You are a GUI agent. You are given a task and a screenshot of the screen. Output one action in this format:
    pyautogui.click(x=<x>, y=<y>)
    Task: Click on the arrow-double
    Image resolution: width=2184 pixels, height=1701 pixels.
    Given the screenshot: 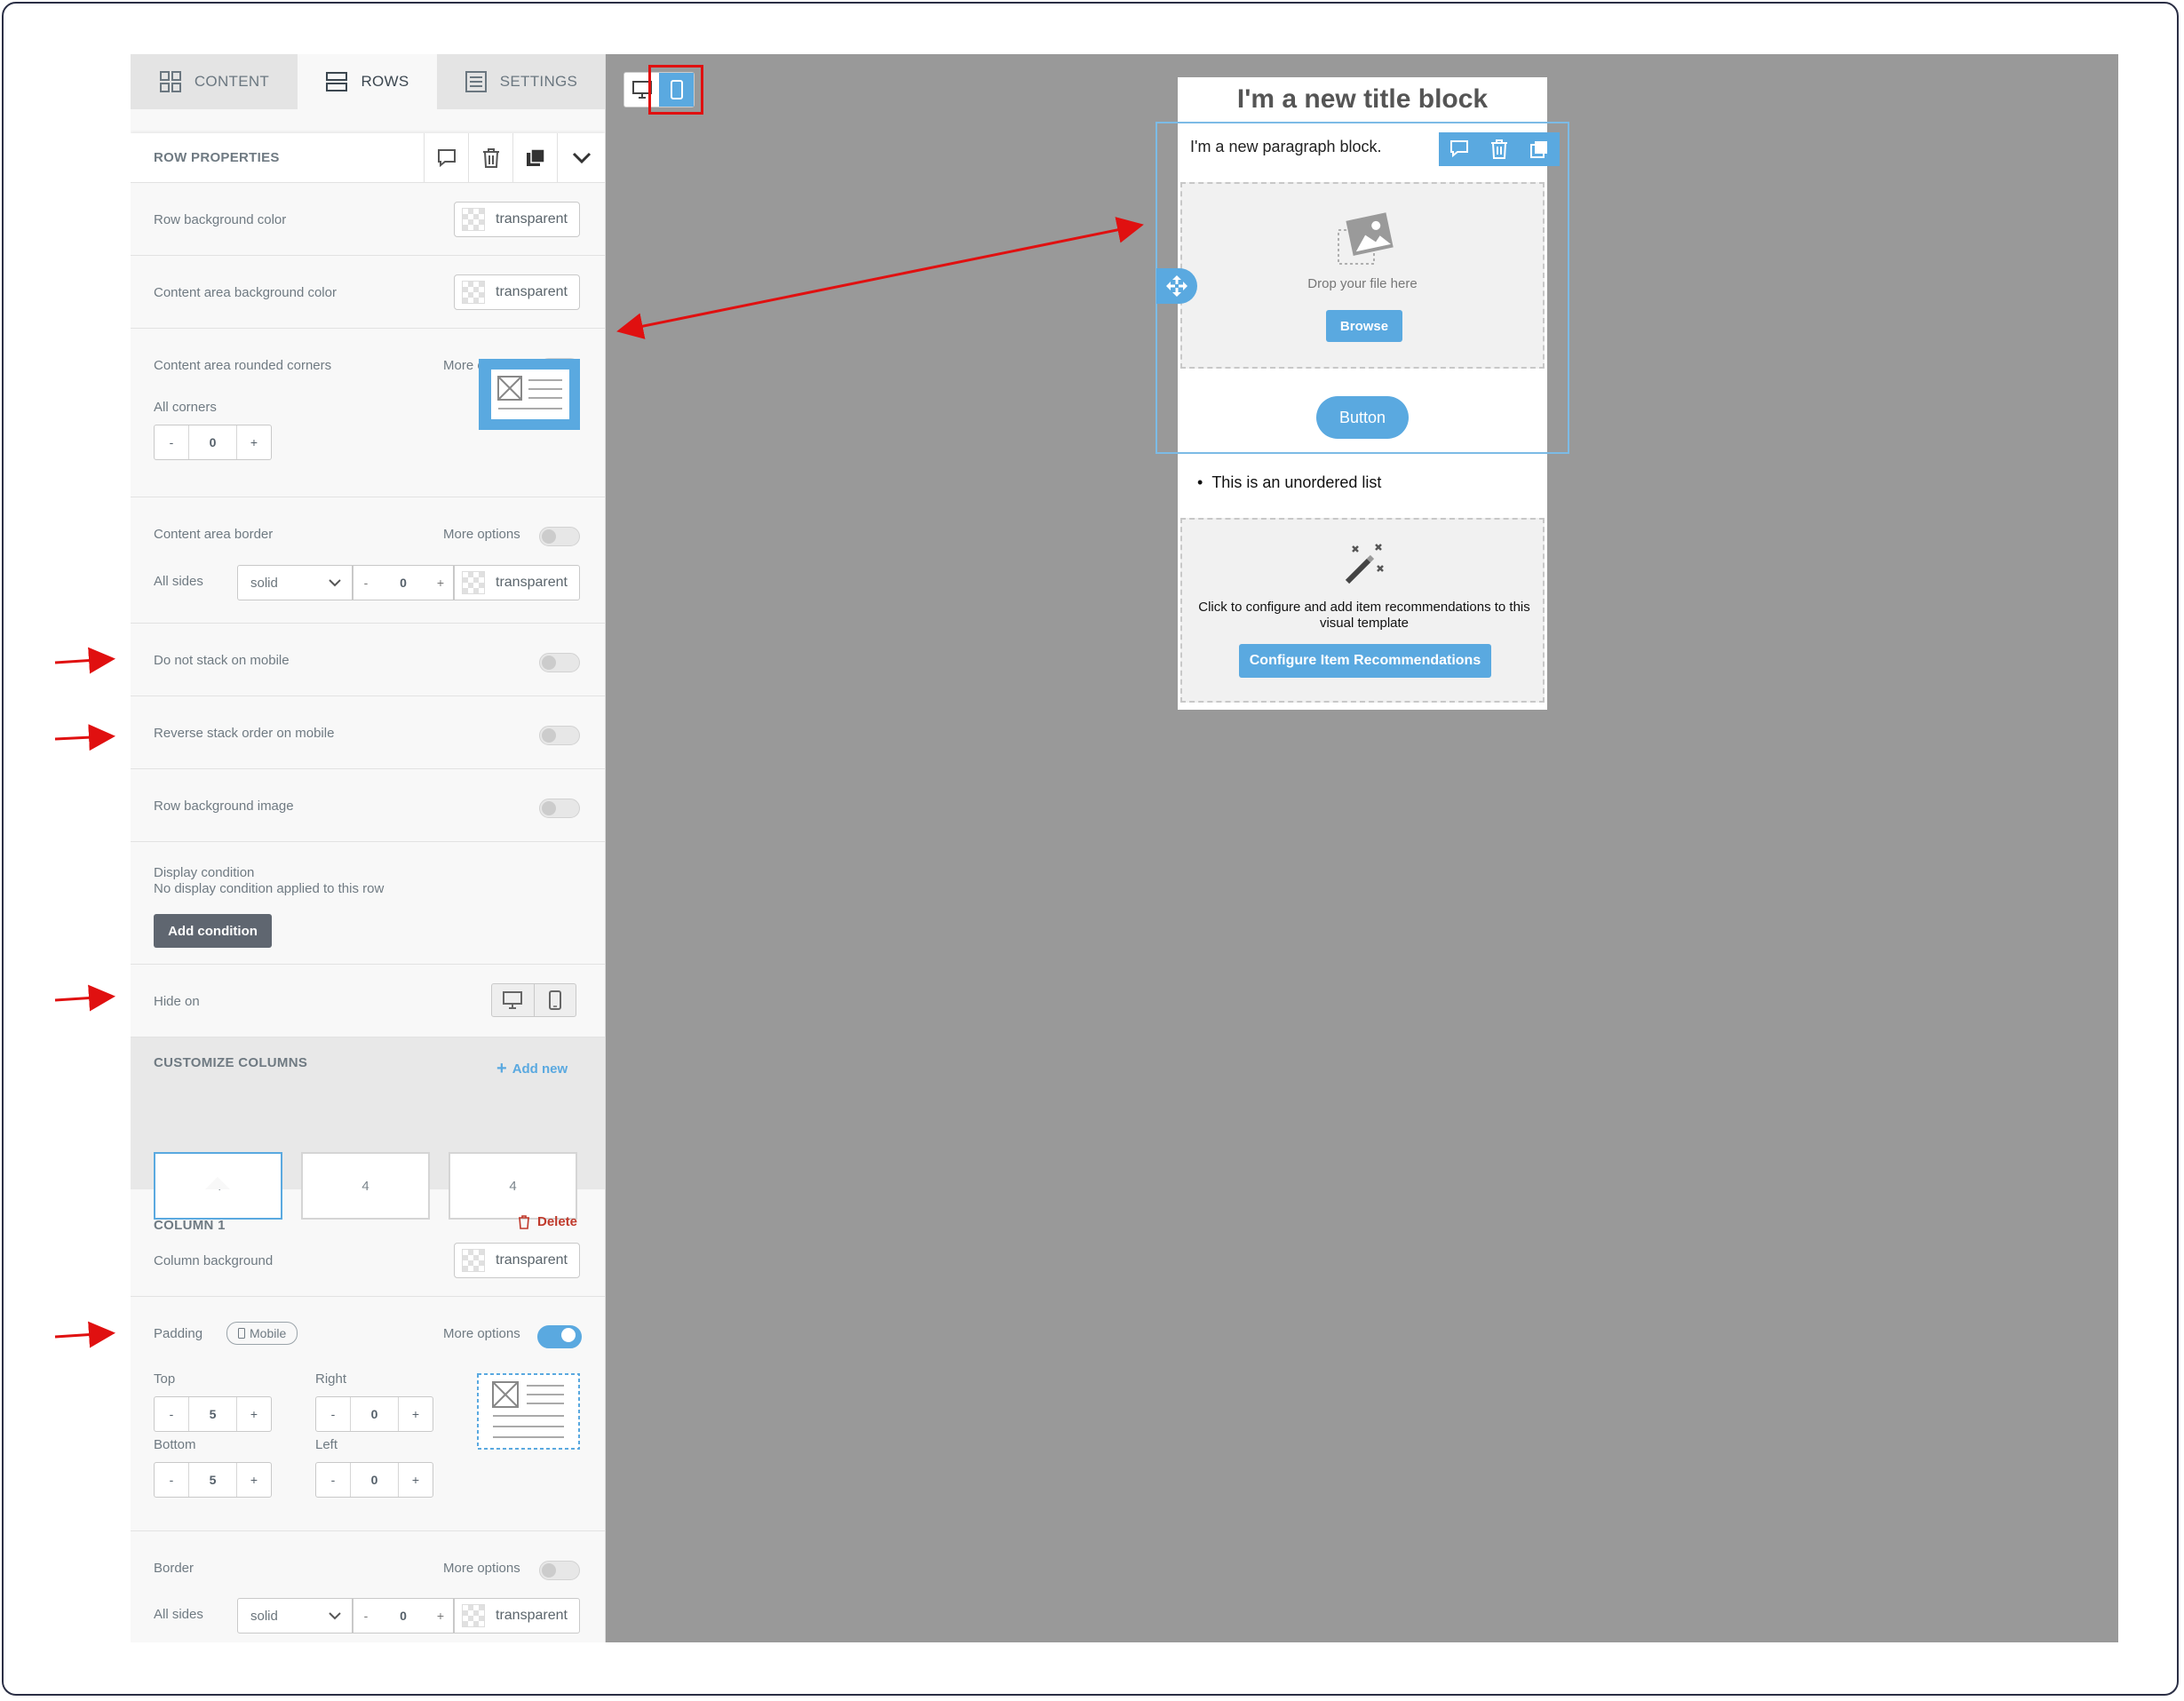 What is the action you would take?
    pyautogui.click(x=880, y=278)
    